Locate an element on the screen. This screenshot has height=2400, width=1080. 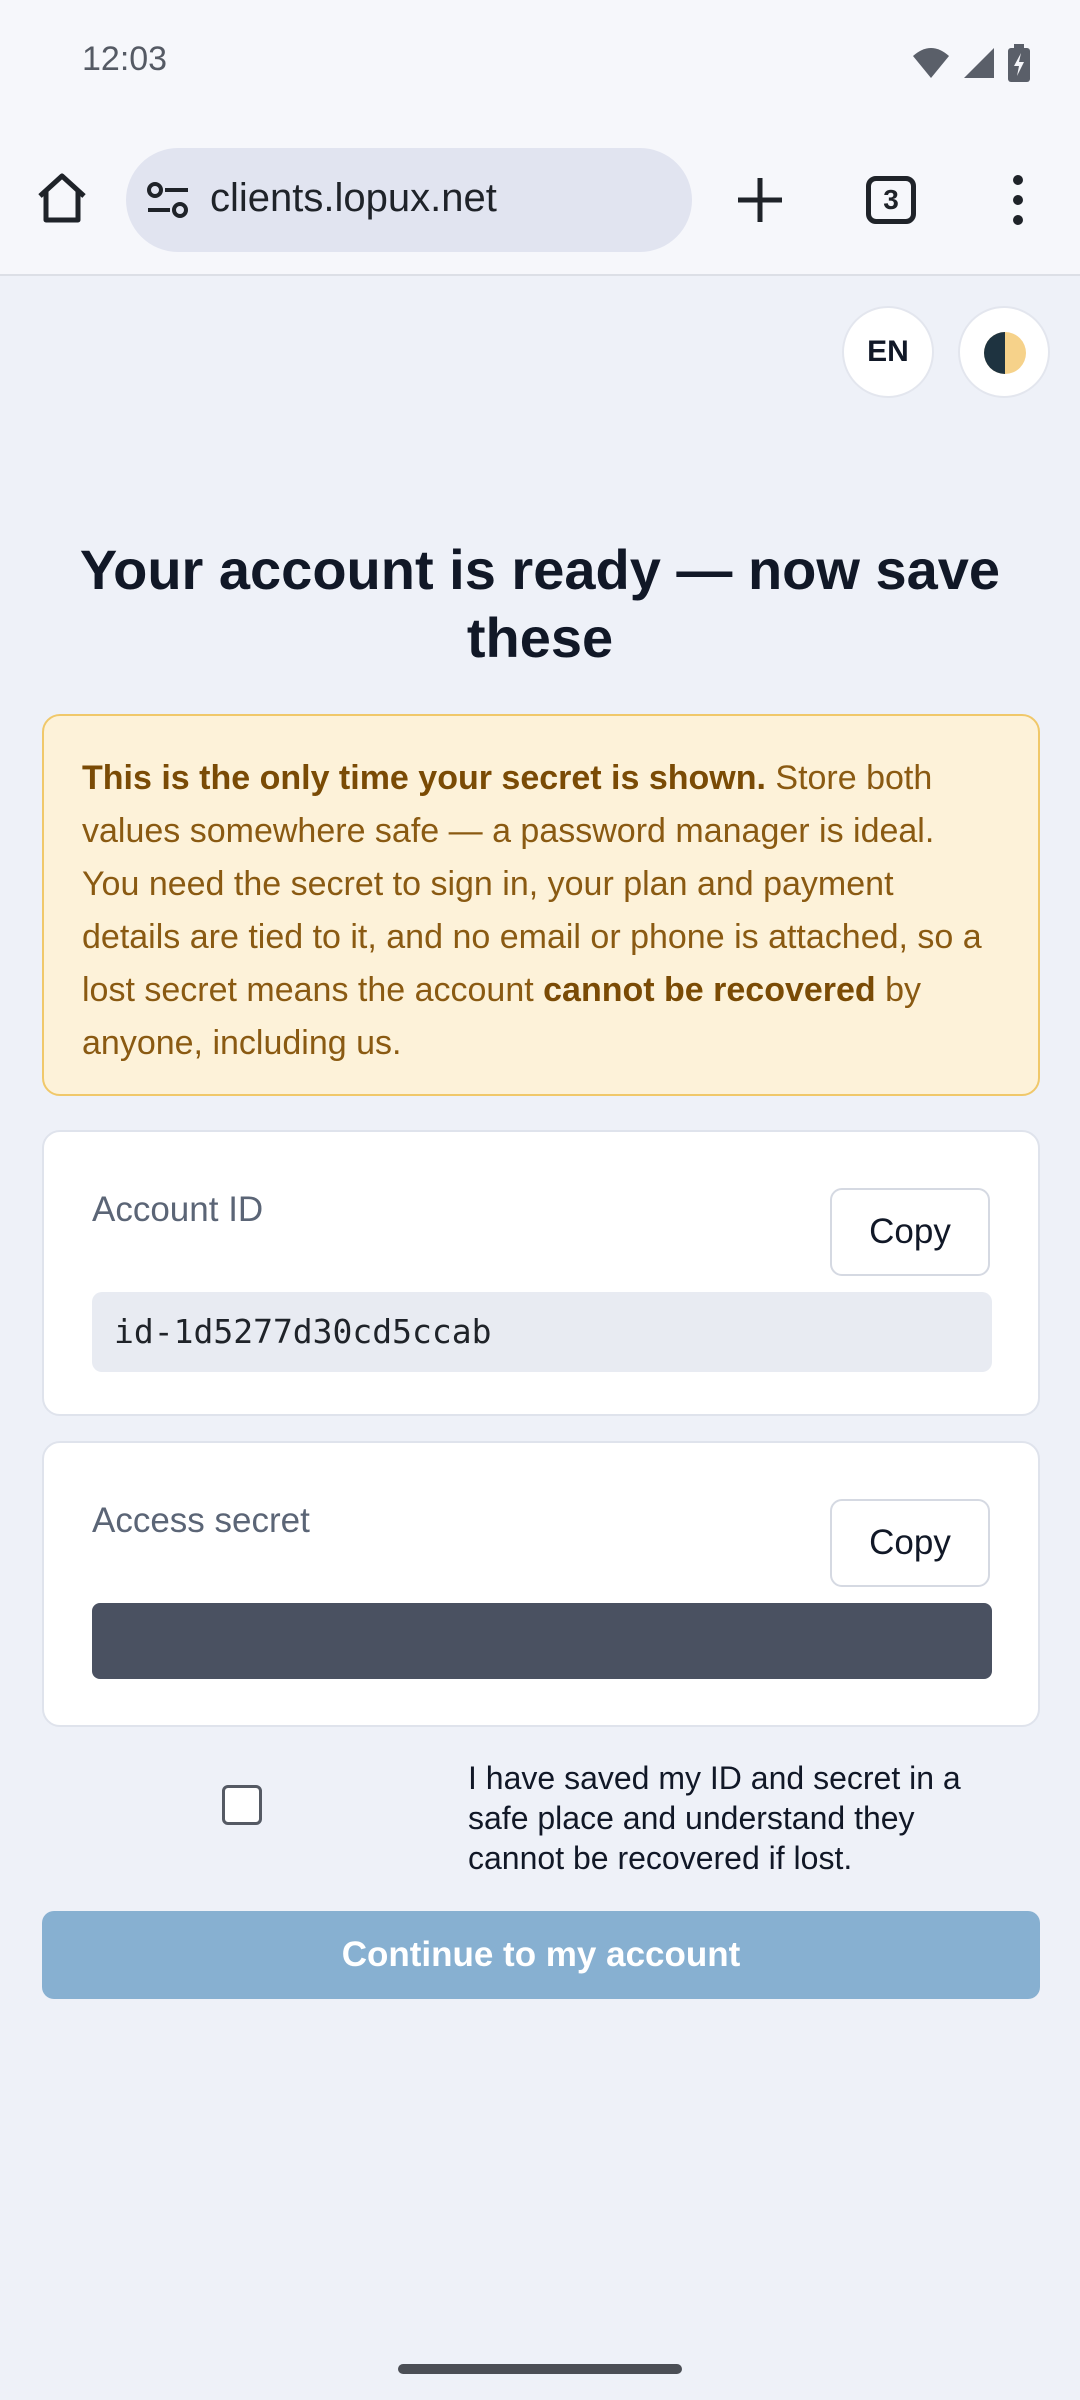
wifi-icon is located at coordinates (931, 63).